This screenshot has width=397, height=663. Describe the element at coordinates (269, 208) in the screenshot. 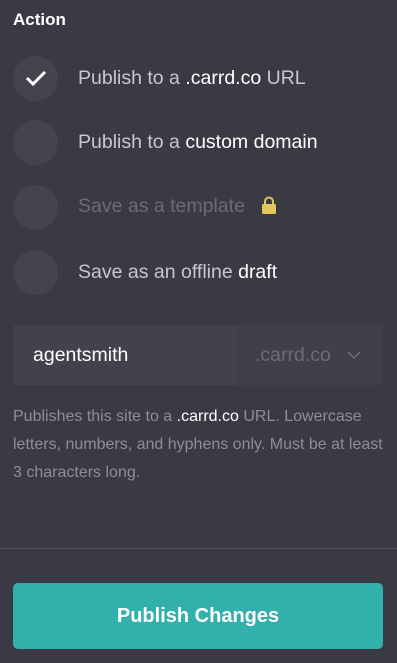

I see `lock-icon` at that location.